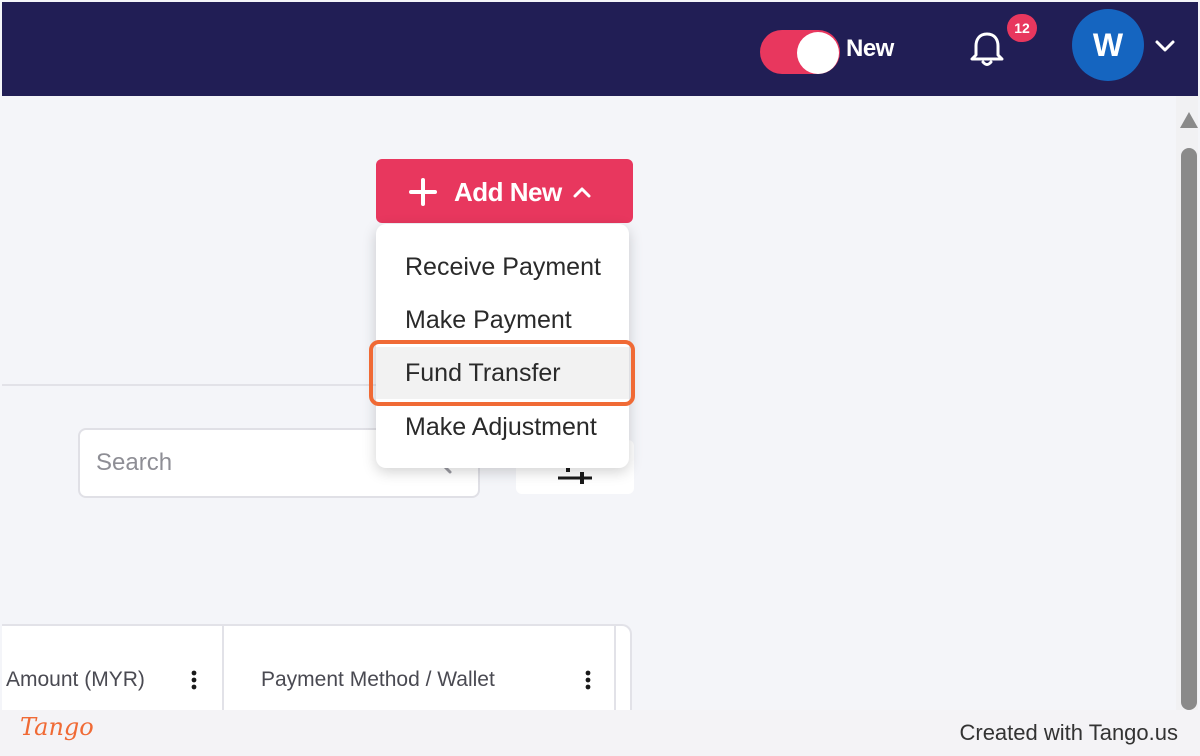 Image resolution: width=1200 pixels, height=756 pixels. I want to click on avatar: W, so click(1108, 45).